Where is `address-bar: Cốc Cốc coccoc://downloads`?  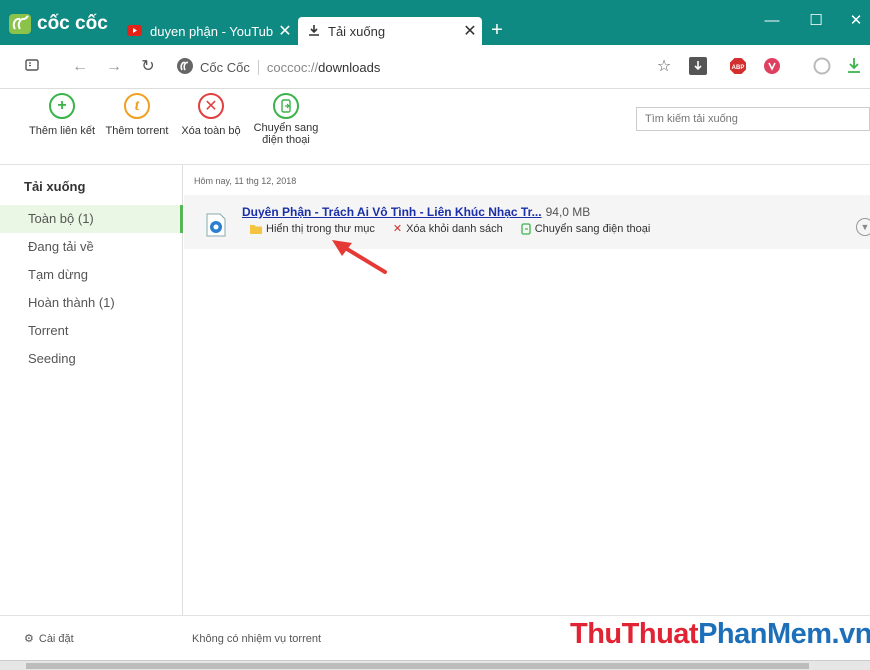
address-bar: Cốc Cốc coccoc://downloads is located at coordinates (278, 67).